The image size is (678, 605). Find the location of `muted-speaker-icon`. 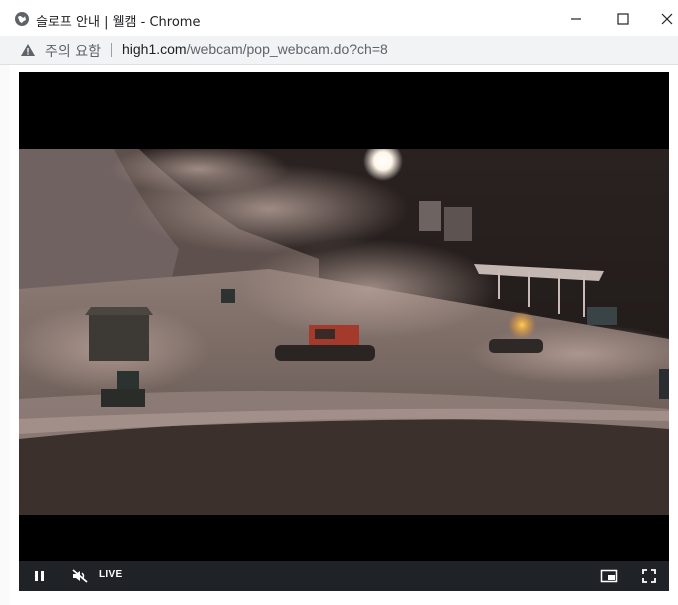

muted-speaker-icon is located at coordinates (80, 576).